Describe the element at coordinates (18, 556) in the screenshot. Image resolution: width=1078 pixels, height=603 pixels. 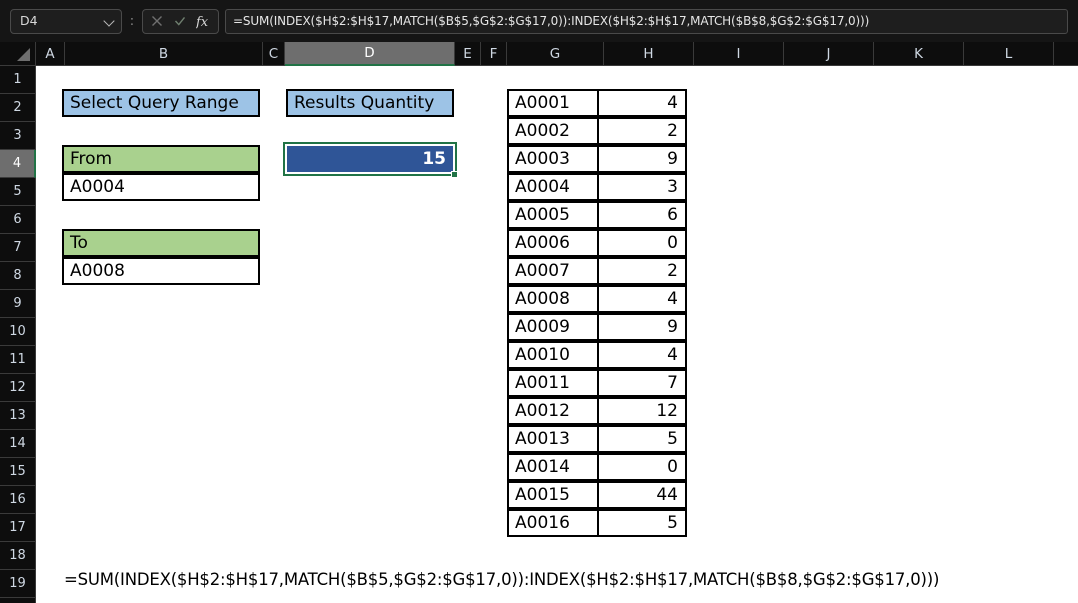
I see `row-header-18: 18` at that location.